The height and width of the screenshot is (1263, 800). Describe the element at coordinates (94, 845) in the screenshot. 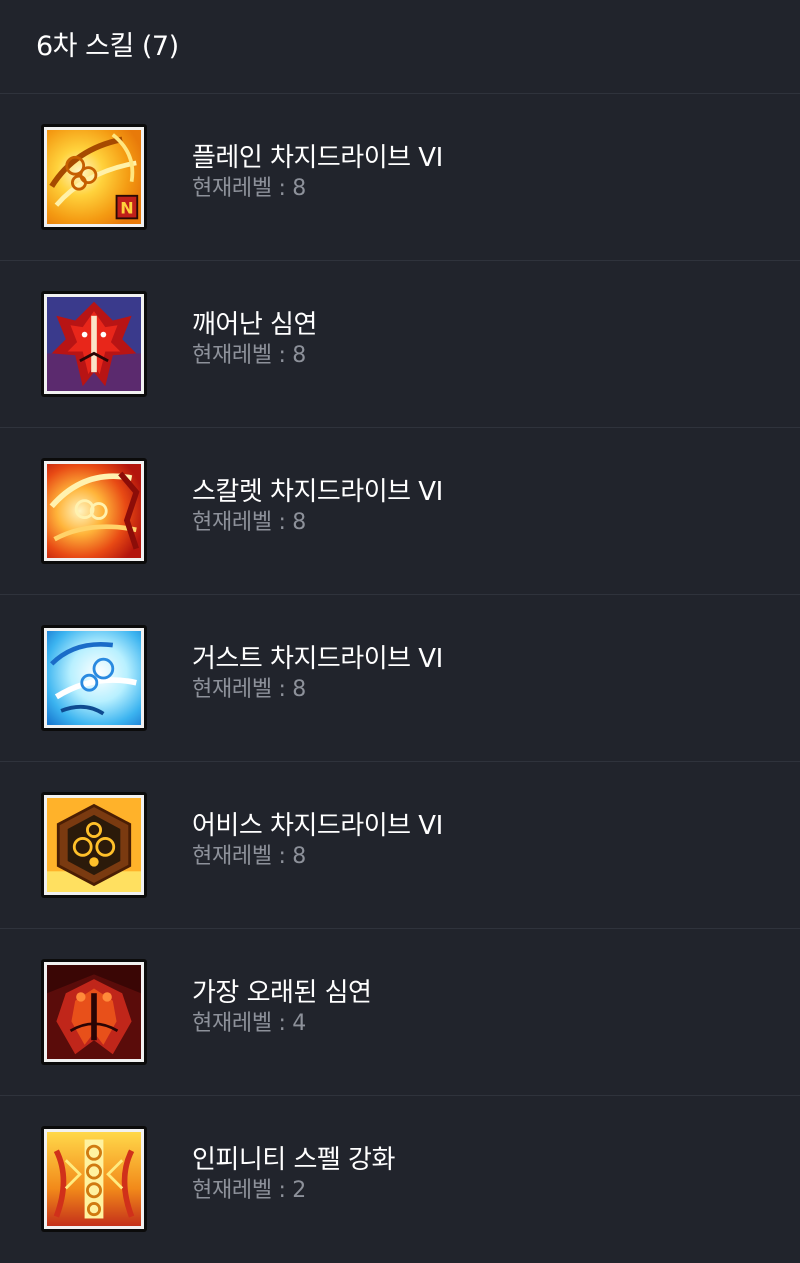

I see `abyss-chargedrive-icon` at that location.